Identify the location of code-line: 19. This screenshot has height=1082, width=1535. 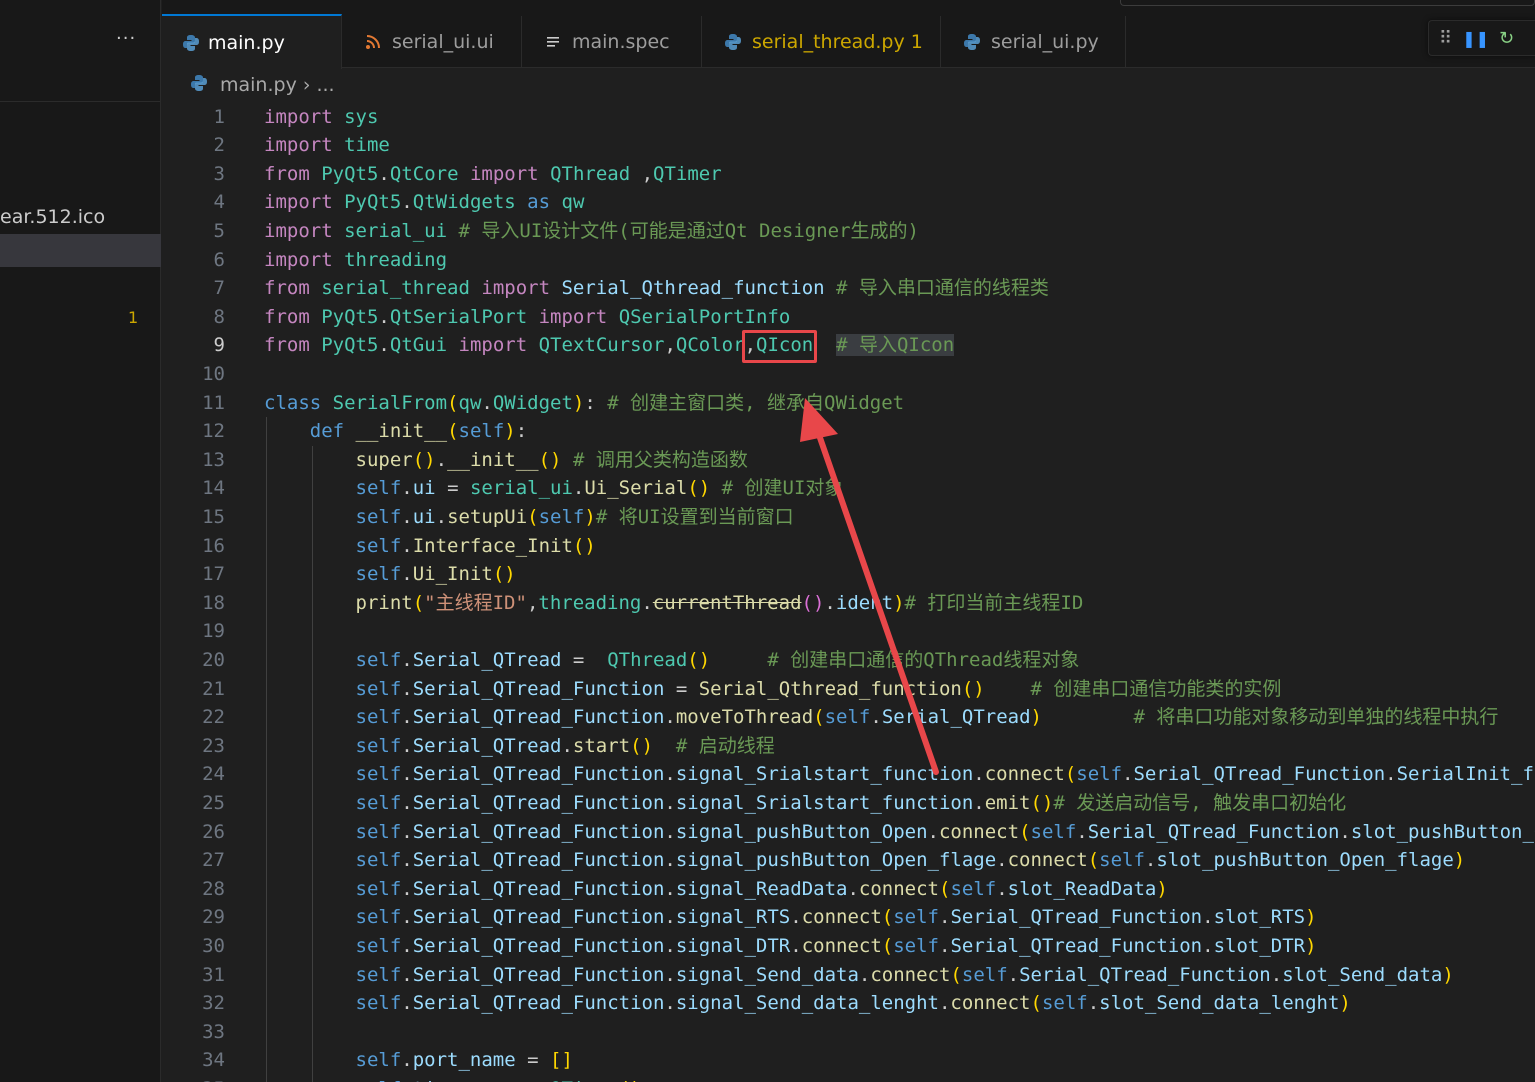
(848, 631).